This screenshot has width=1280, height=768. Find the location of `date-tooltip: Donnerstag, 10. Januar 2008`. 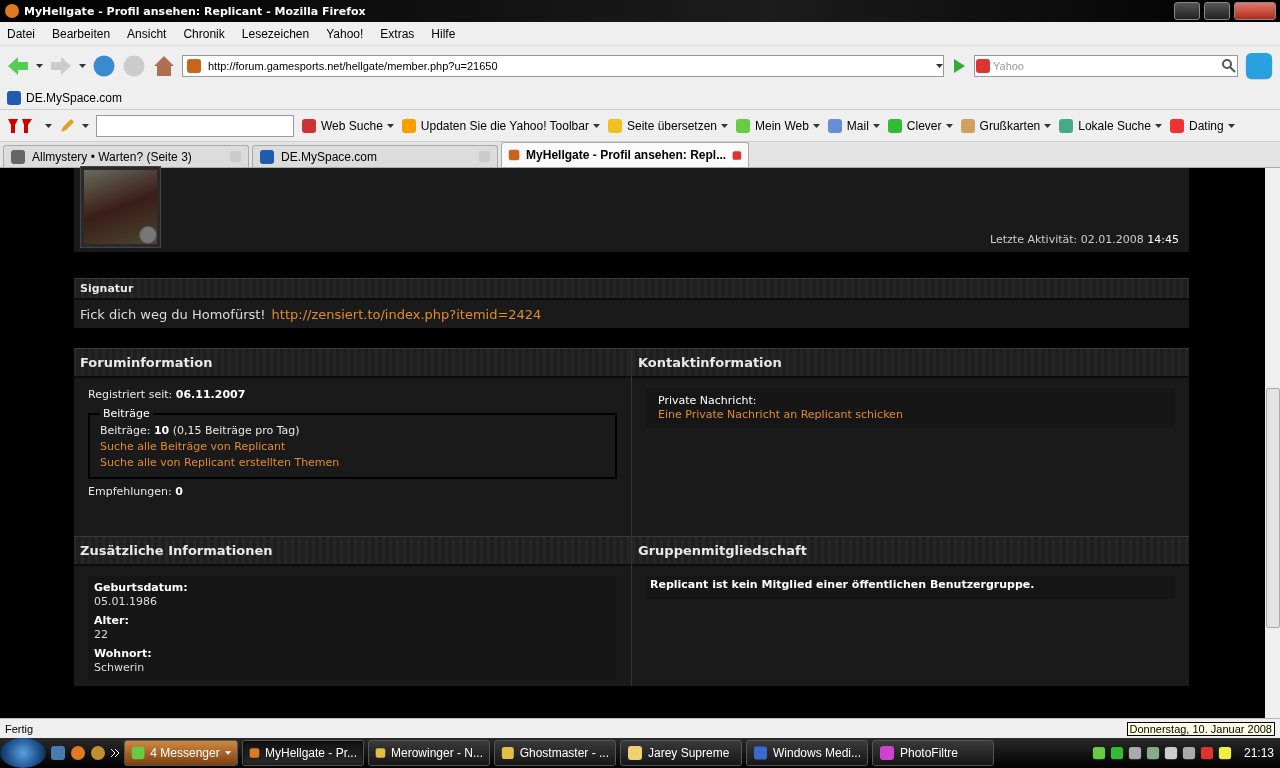

date-tooltip: Donnerstag, 10. Januar 2008 is located at coordinates (1200, 728).